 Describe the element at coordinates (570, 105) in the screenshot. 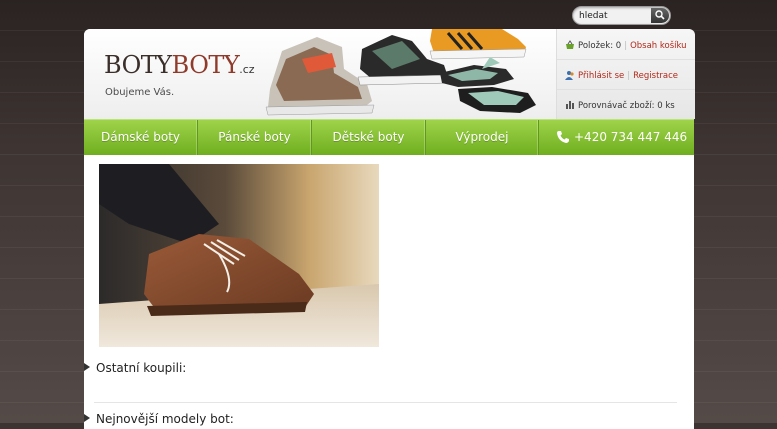

I see `compare-icon` at that location.